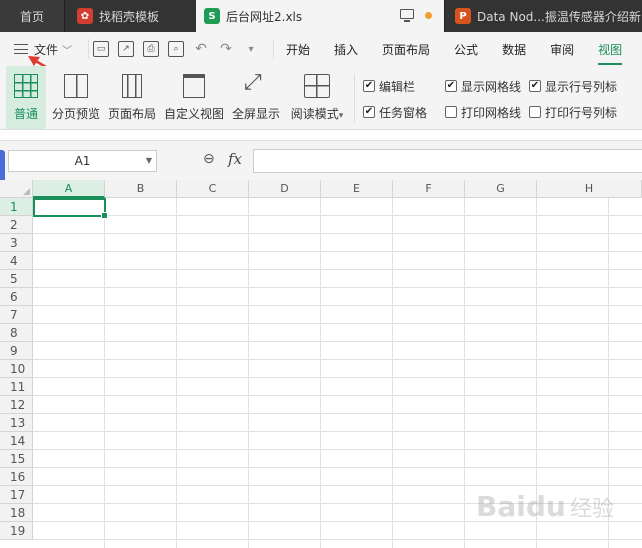  I want to click on tab-active-file: S 后台网址2.xls, so click(320, 16).